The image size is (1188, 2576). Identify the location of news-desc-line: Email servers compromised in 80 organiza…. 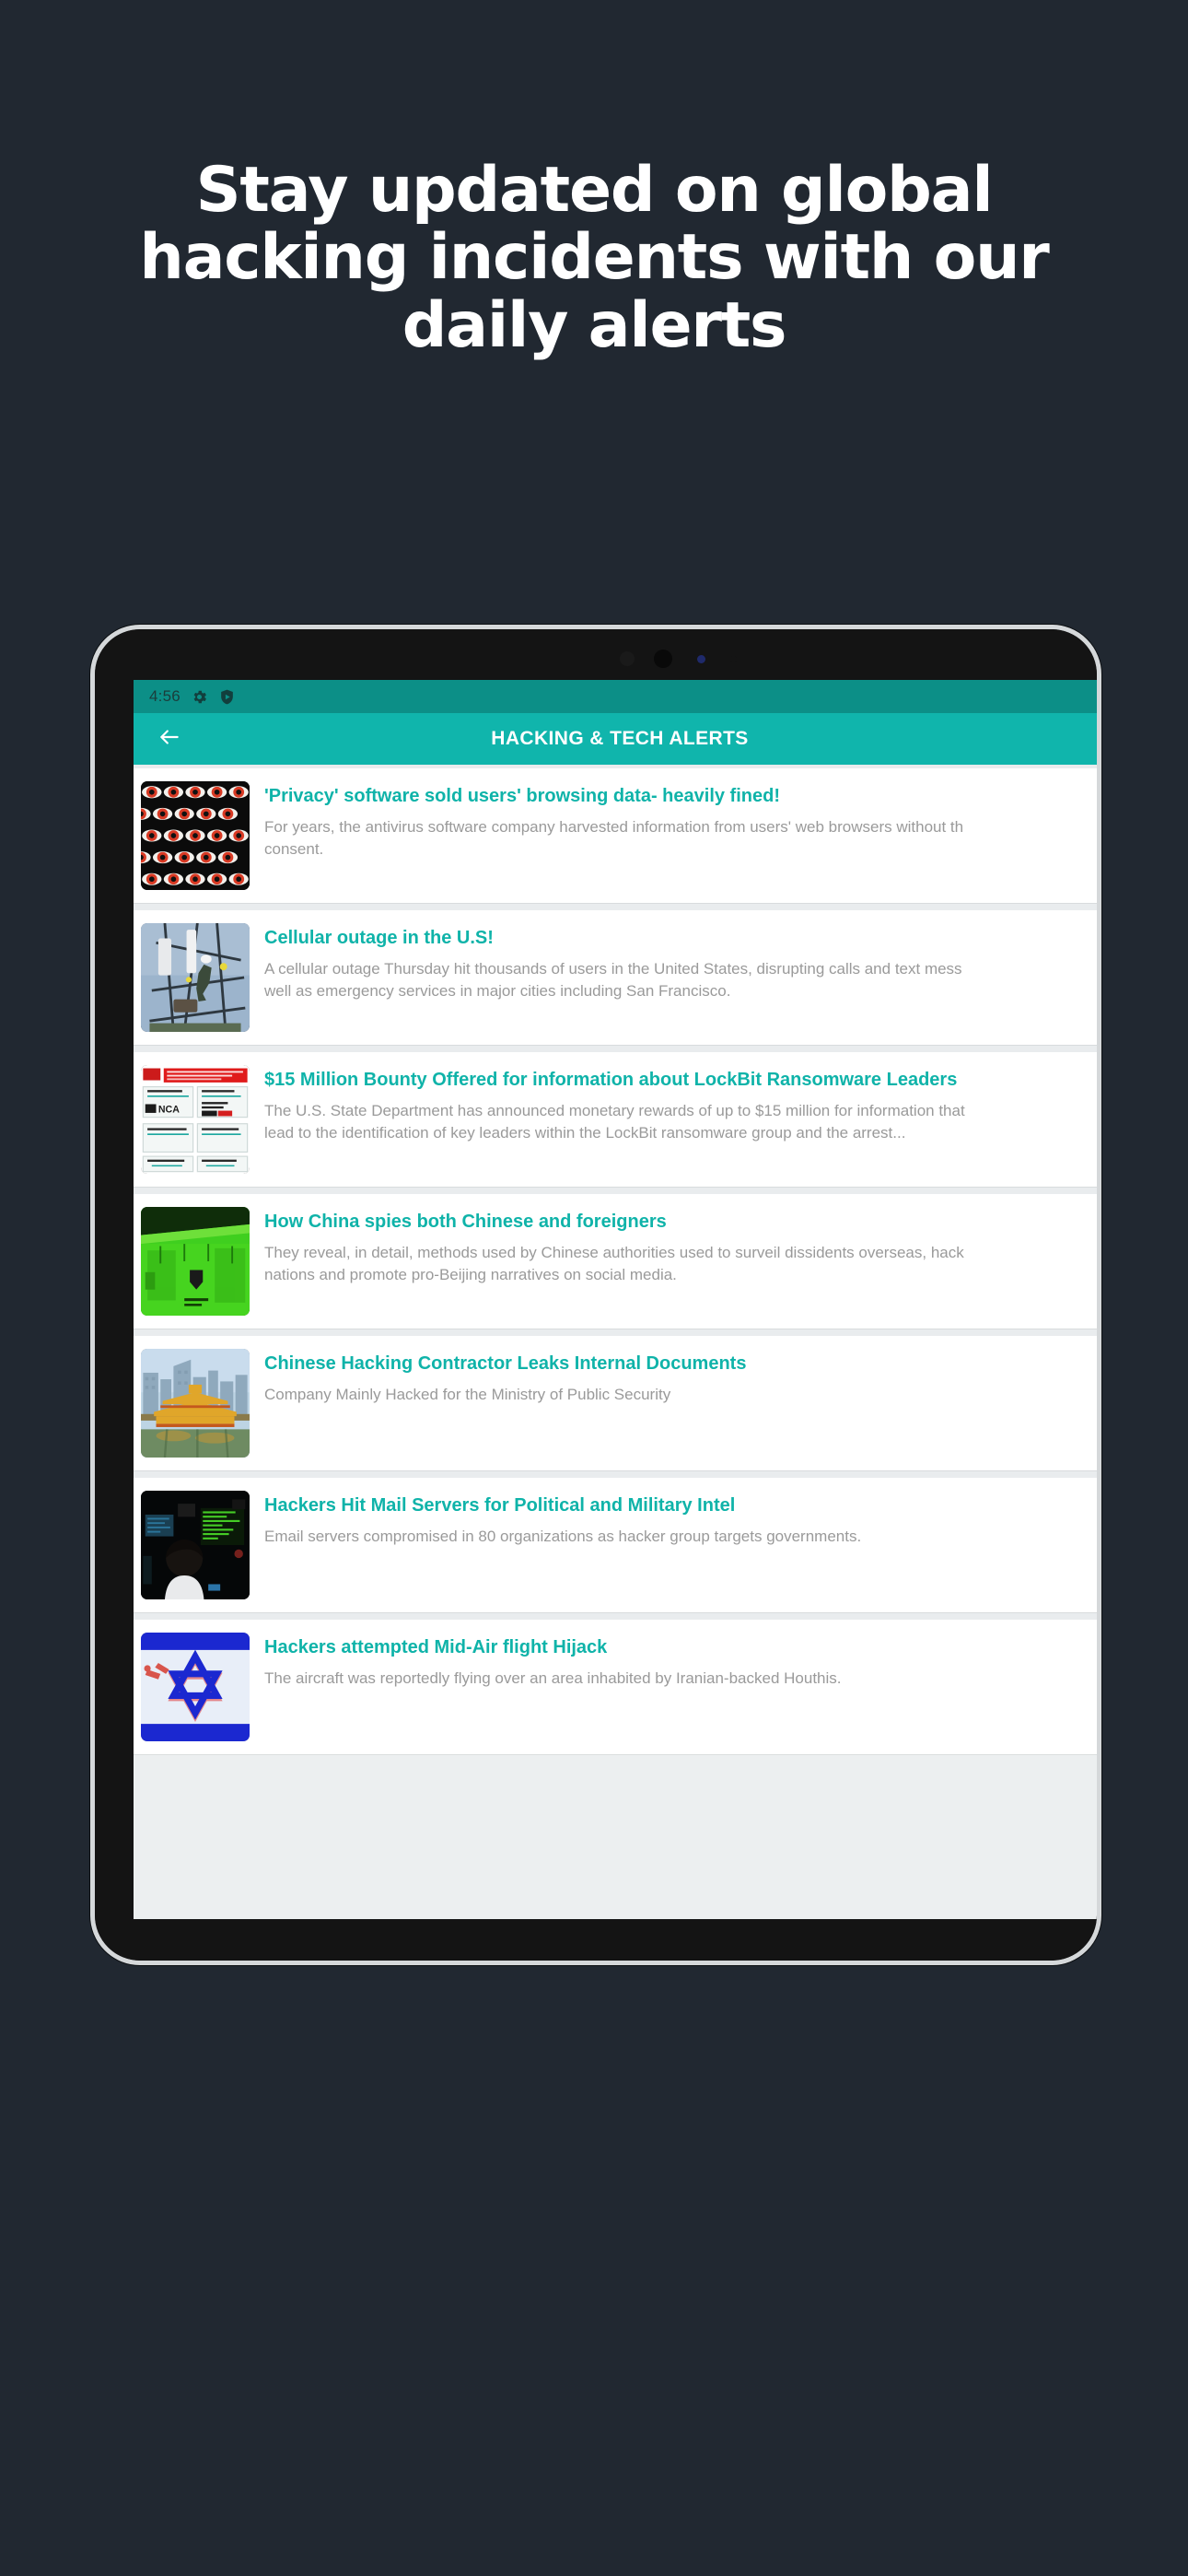
(563, 1536).